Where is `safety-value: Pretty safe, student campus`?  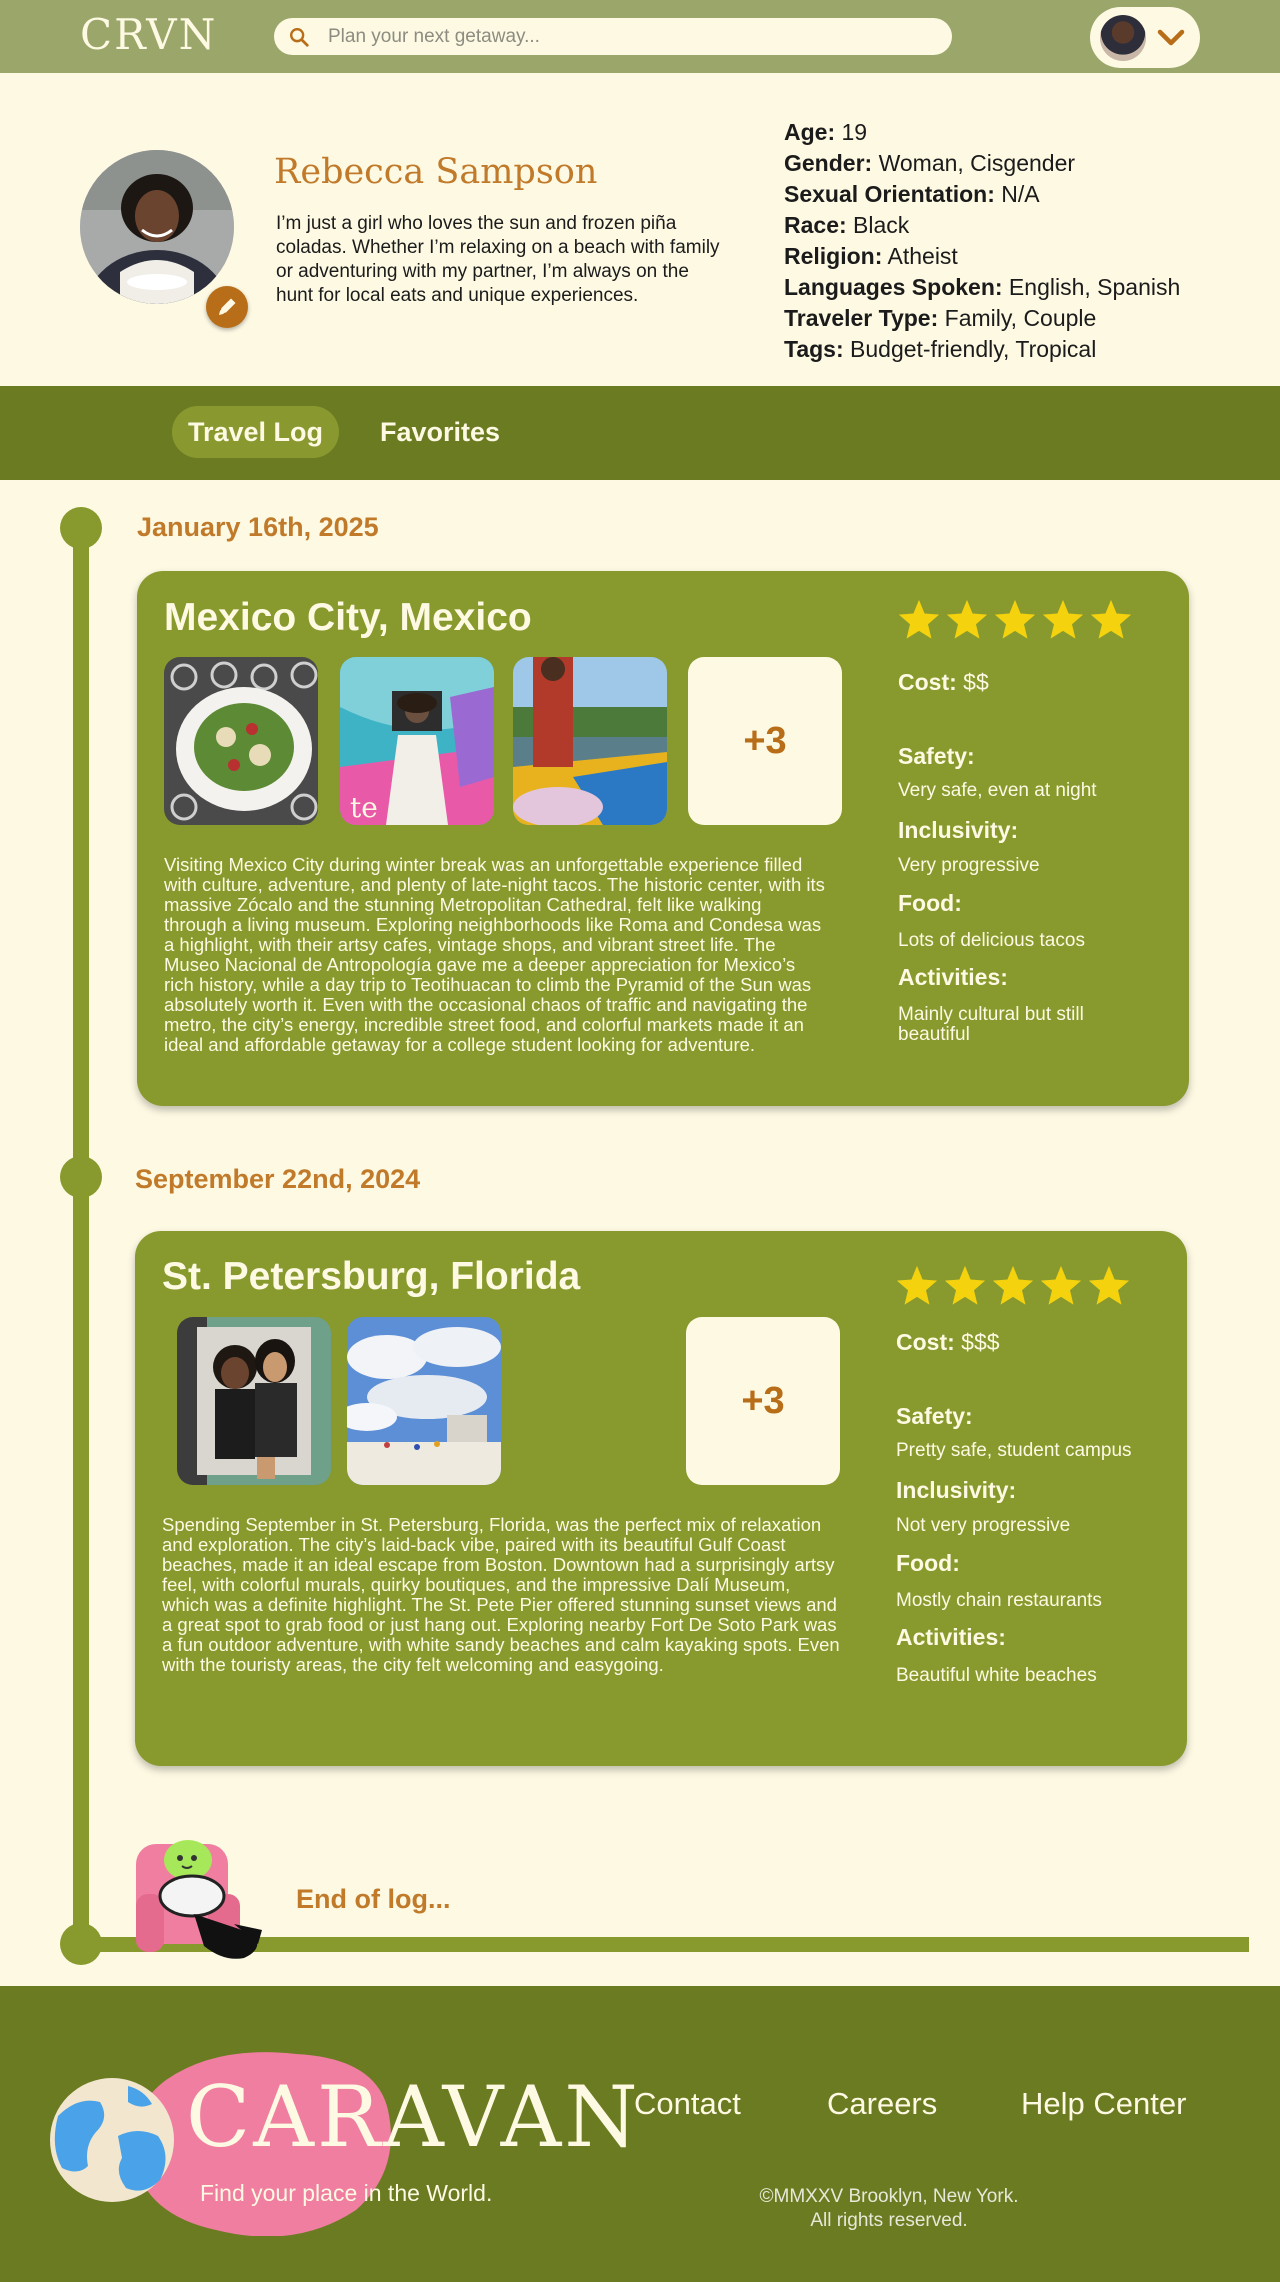
safety-value: Pretty safe, student campus is located at coordinates (1014, 1450).